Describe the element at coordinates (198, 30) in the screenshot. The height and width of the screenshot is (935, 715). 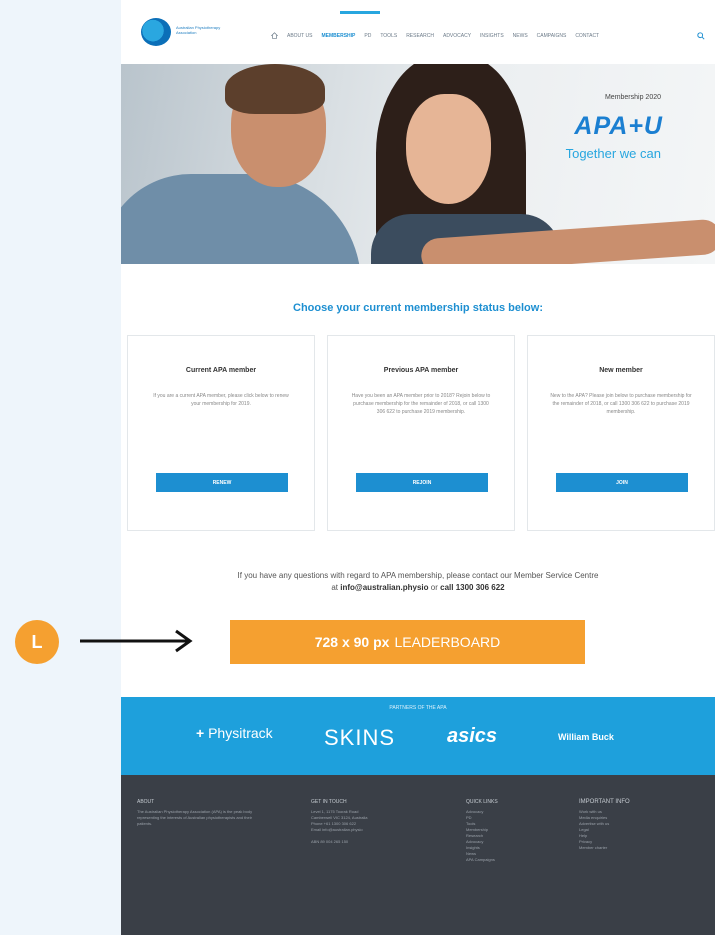
I see `logo-text: Australian Physiotherapy Association` at that location.